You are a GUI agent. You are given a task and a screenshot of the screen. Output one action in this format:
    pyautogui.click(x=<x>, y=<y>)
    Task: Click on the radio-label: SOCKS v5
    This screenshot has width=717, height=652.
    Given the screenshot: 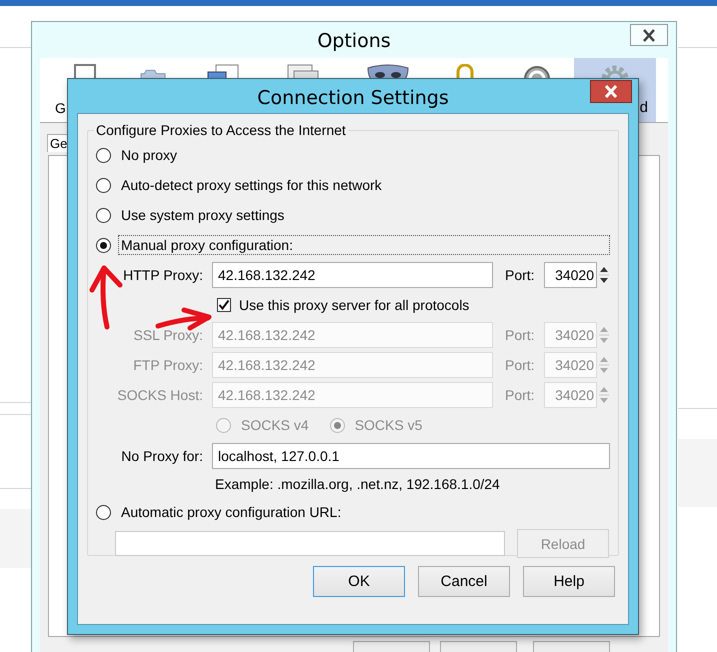 What is the action you would take?
    pyautogui.click(x=389, y=425)
    